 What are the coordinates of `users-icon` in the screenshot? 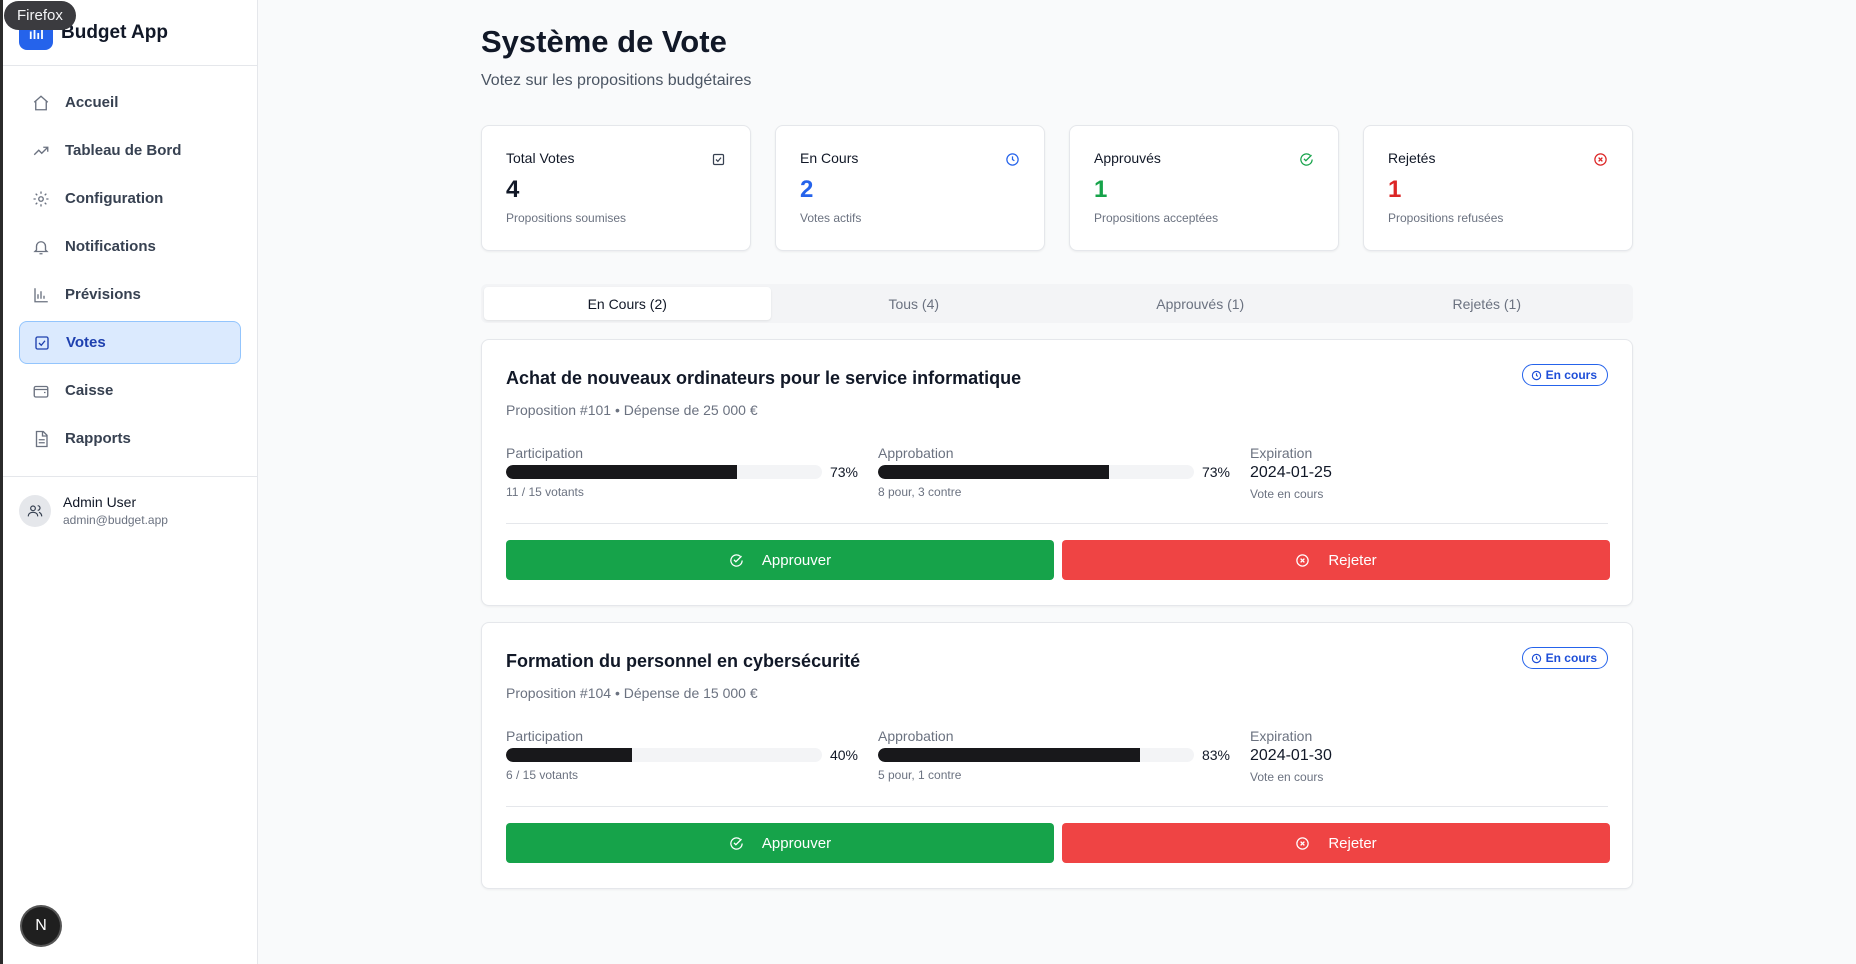 It's located at (35, 510).